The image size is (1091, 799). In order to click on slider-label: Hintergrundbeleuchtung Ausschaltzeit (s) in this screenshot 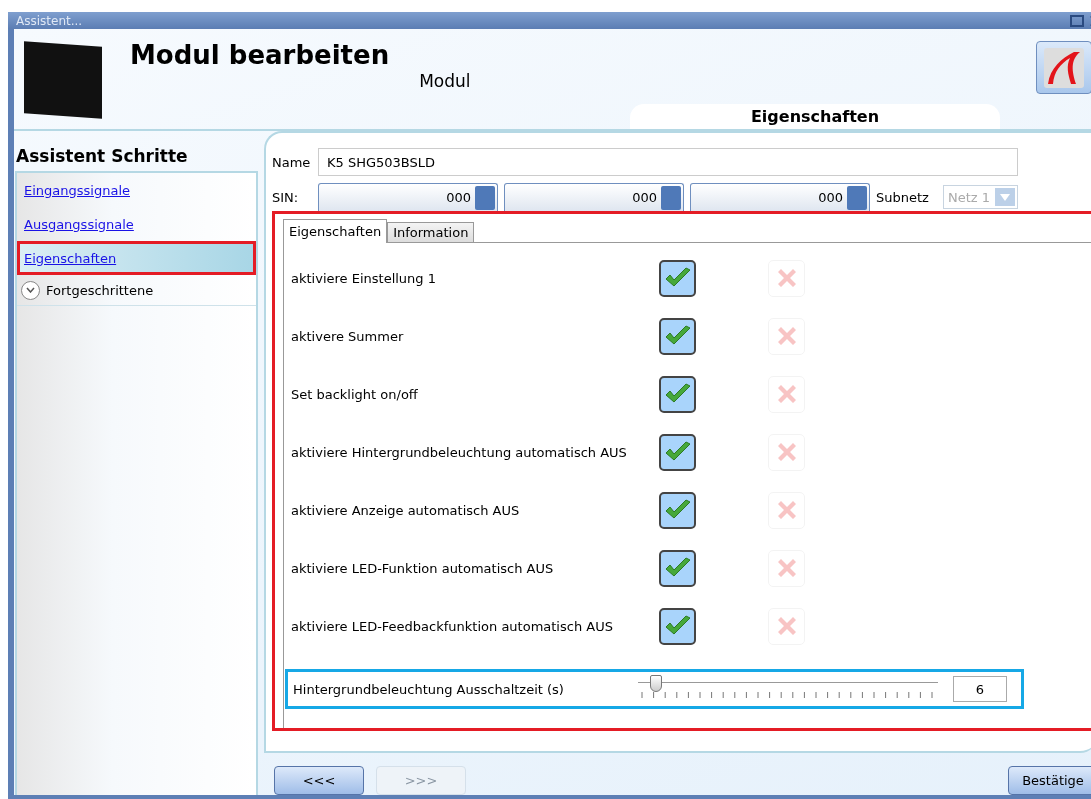, I will do `click(429, 689)`.